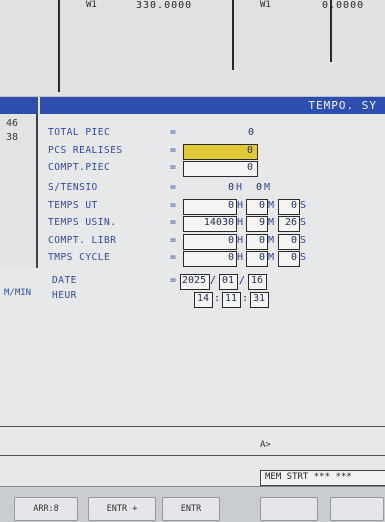  What do you see at coordinates (64, 280) in the screenshot?
I see `date-label: DATE` at bounding box center [64, 280].